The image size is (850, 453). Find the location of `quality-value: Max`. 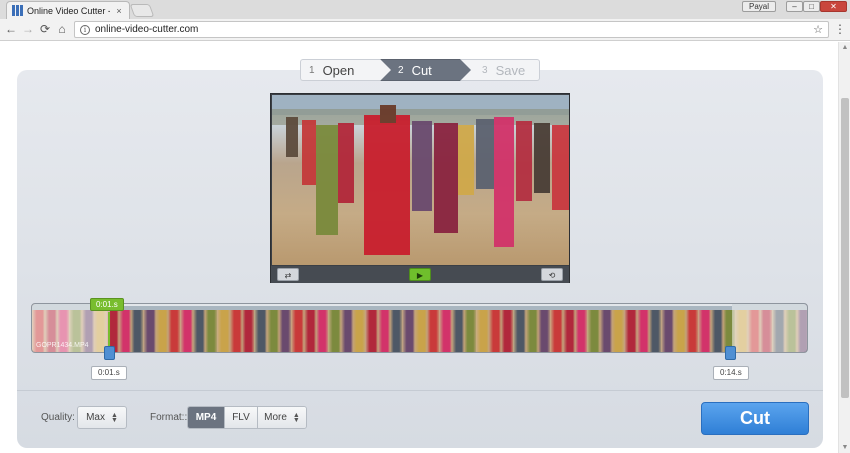

quality-value: Max is located at coordinates (95, 417).